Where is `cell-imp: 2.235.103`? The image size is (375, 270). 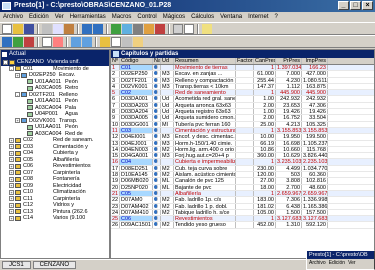
cell-imp: 2.235.103 is located at coordinates (315, 162).